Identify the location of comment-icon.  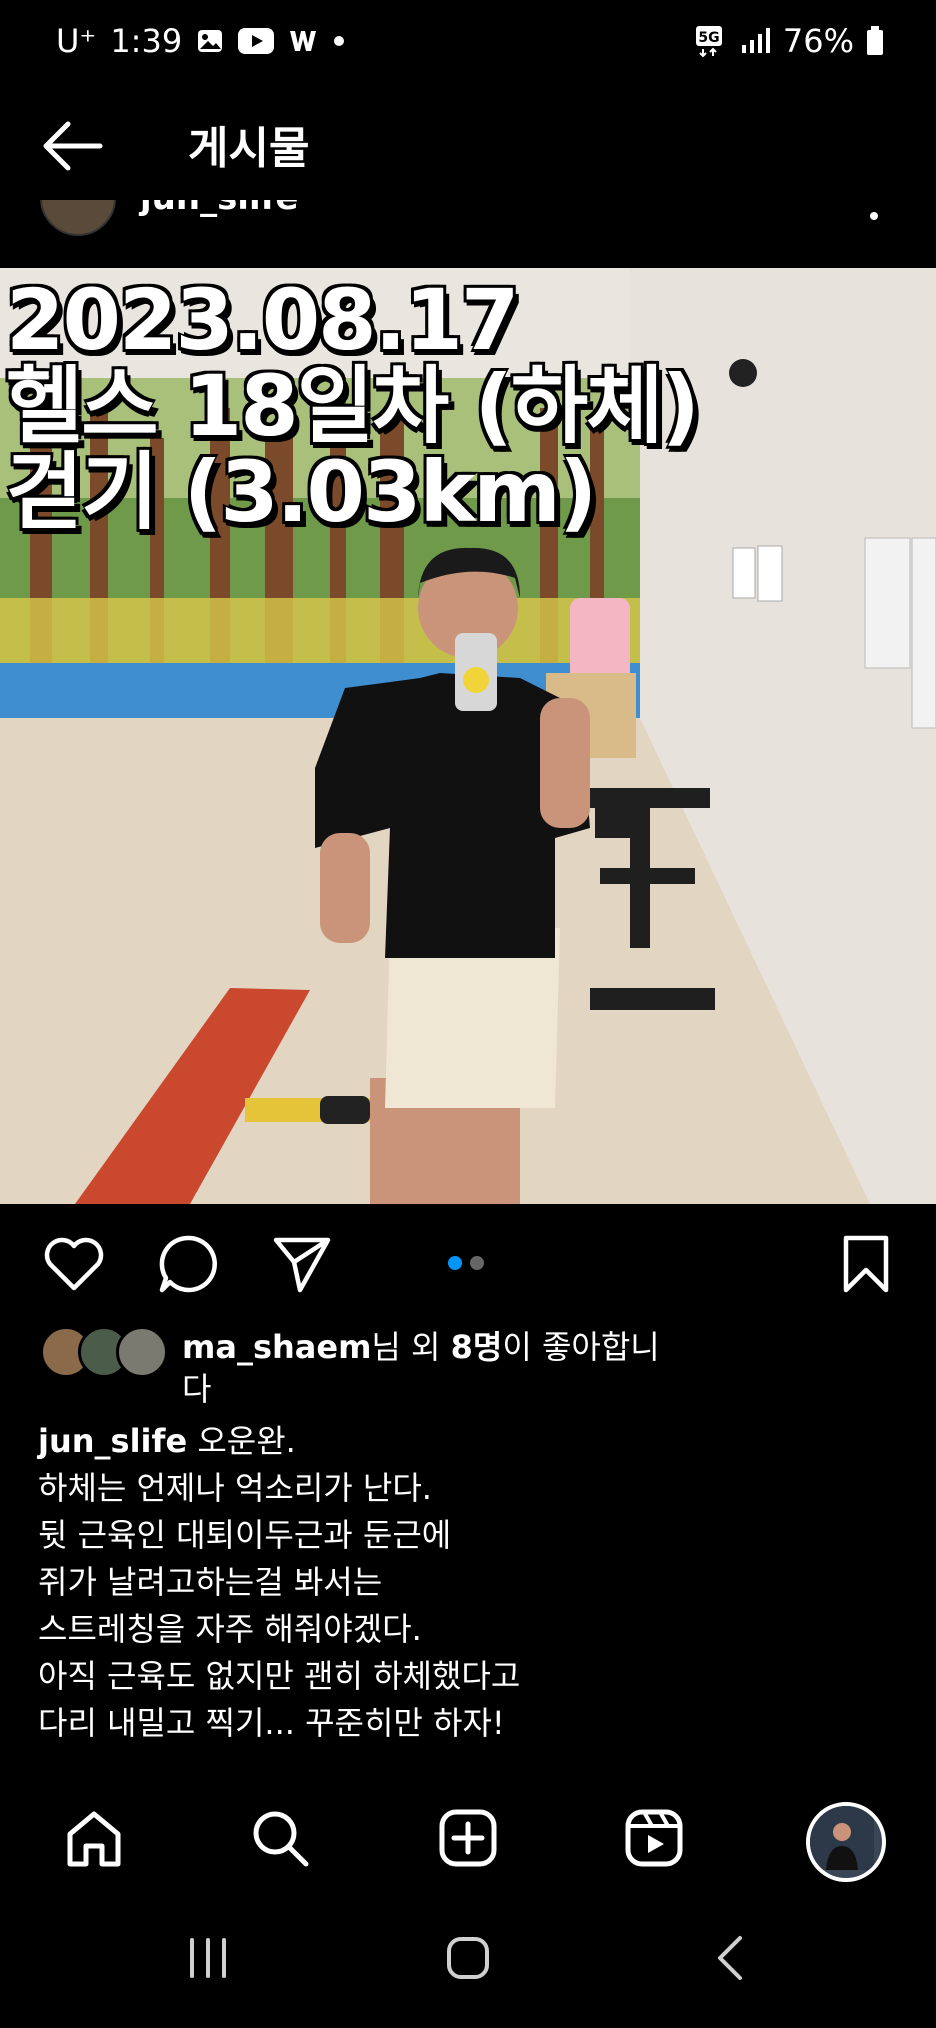
(188, 1264).